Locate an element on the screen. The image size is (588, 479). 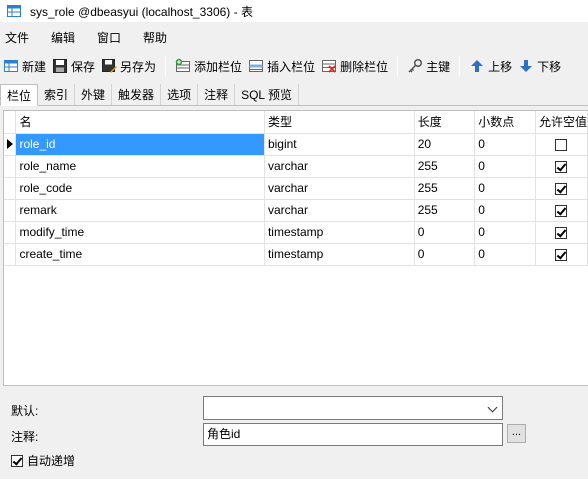
auto-increment-option: 自动递增 is located at coordinates (43, 460).